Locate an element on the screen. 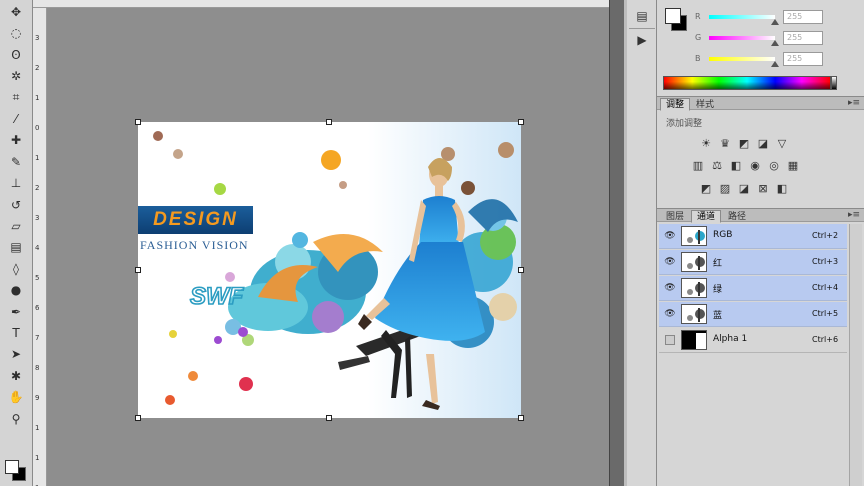  color-channel-label: R is located at coordinates (698, 16).